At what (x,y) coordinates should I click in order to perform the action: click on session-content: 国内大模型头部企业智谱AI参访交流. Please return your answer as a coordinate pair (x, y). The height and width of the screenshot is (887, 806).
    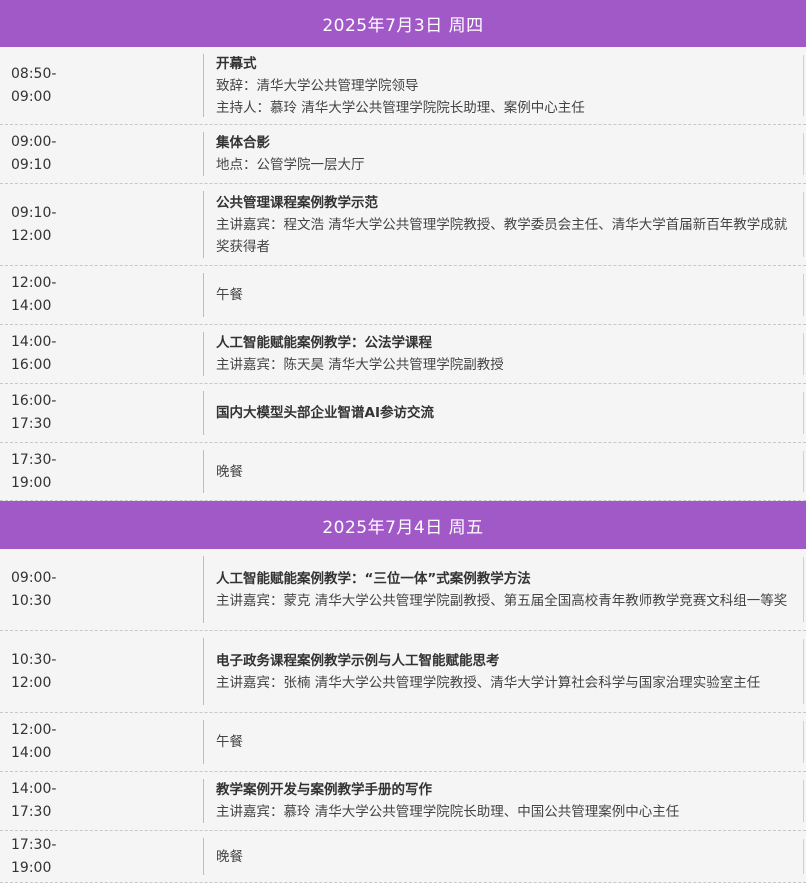
    Looking at the image, I should click on (504, 413).